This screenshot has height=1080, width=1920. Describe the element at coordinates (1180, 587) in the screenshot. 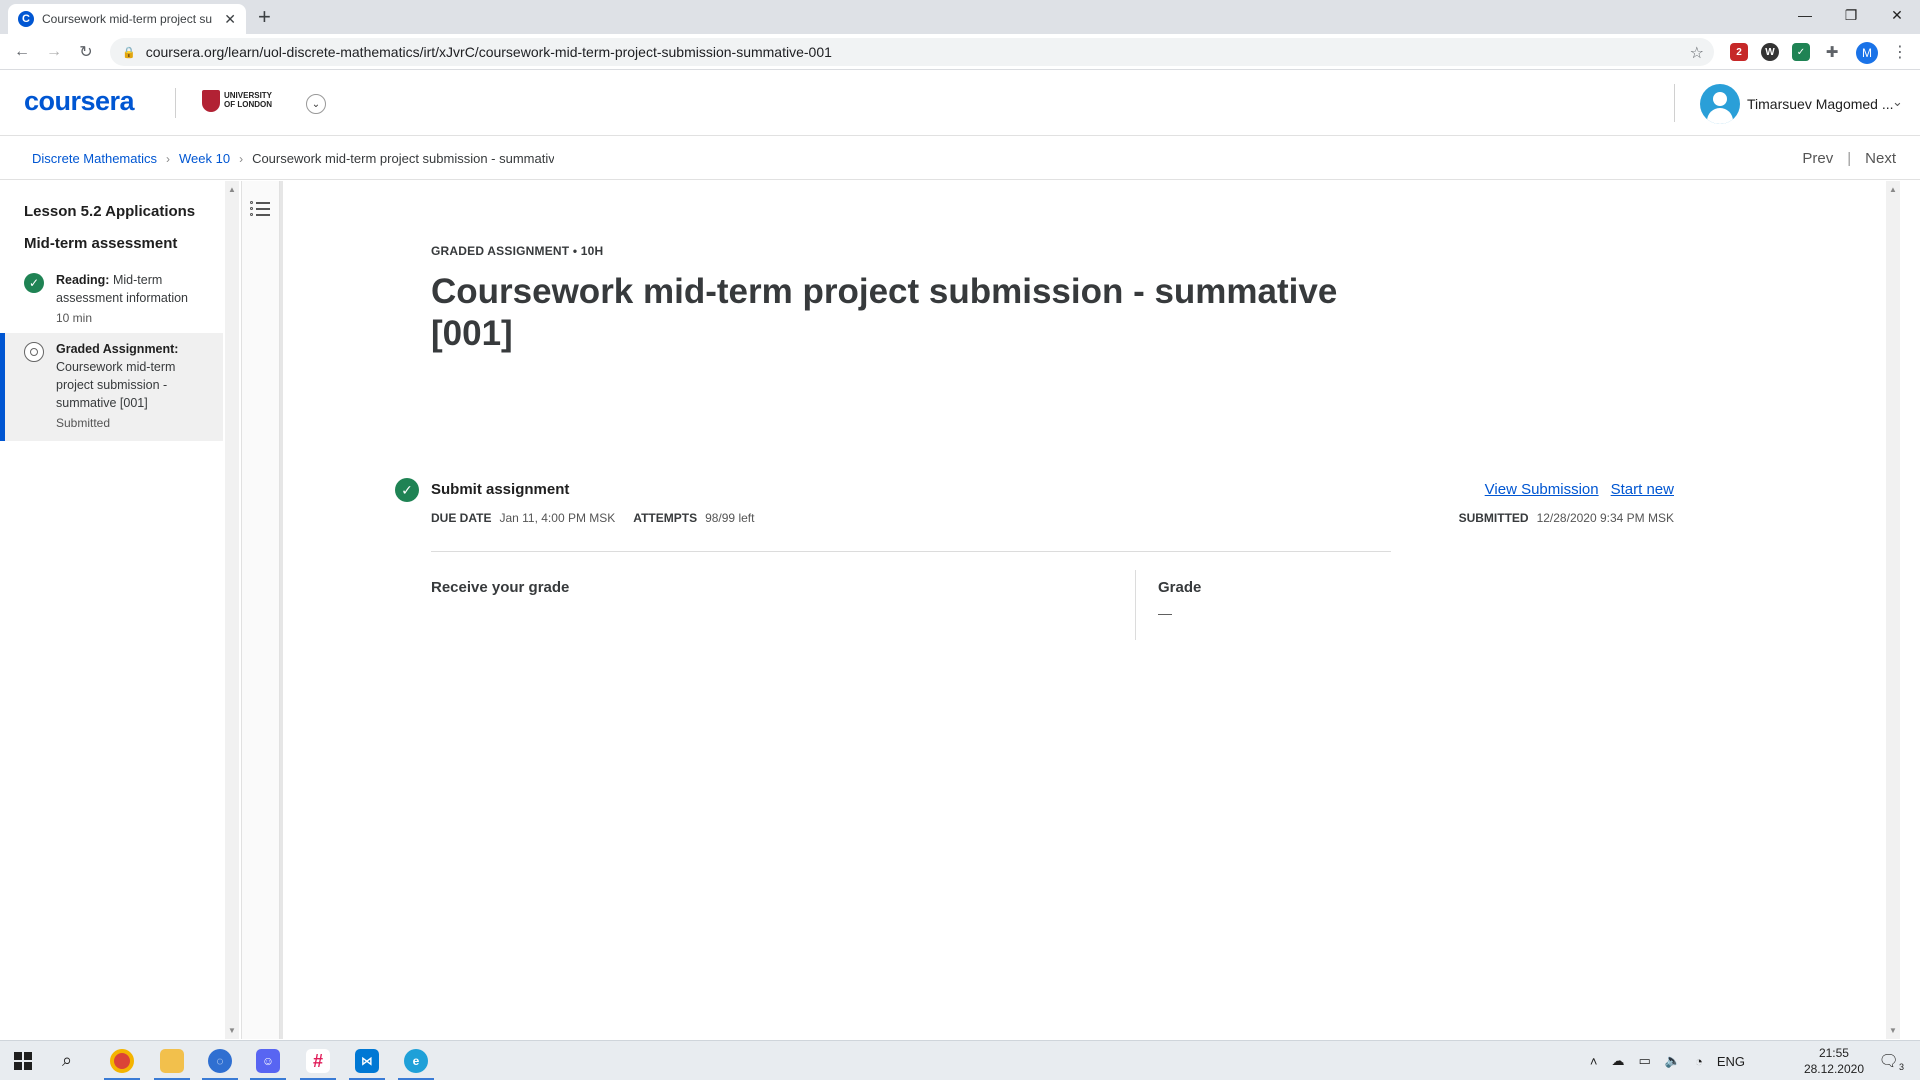

I see `grade-label: Grade` at that location.